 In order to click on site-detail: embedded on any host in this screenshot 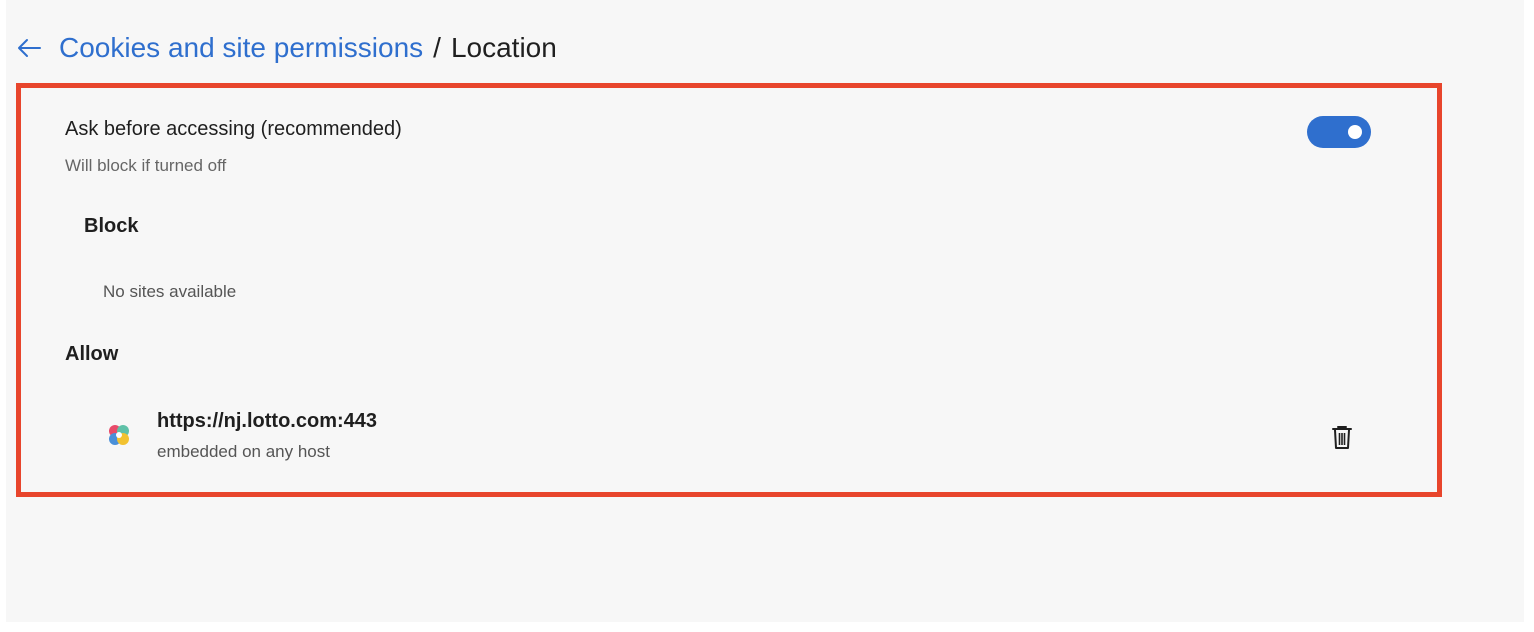, I will do `click(243, 451)`.